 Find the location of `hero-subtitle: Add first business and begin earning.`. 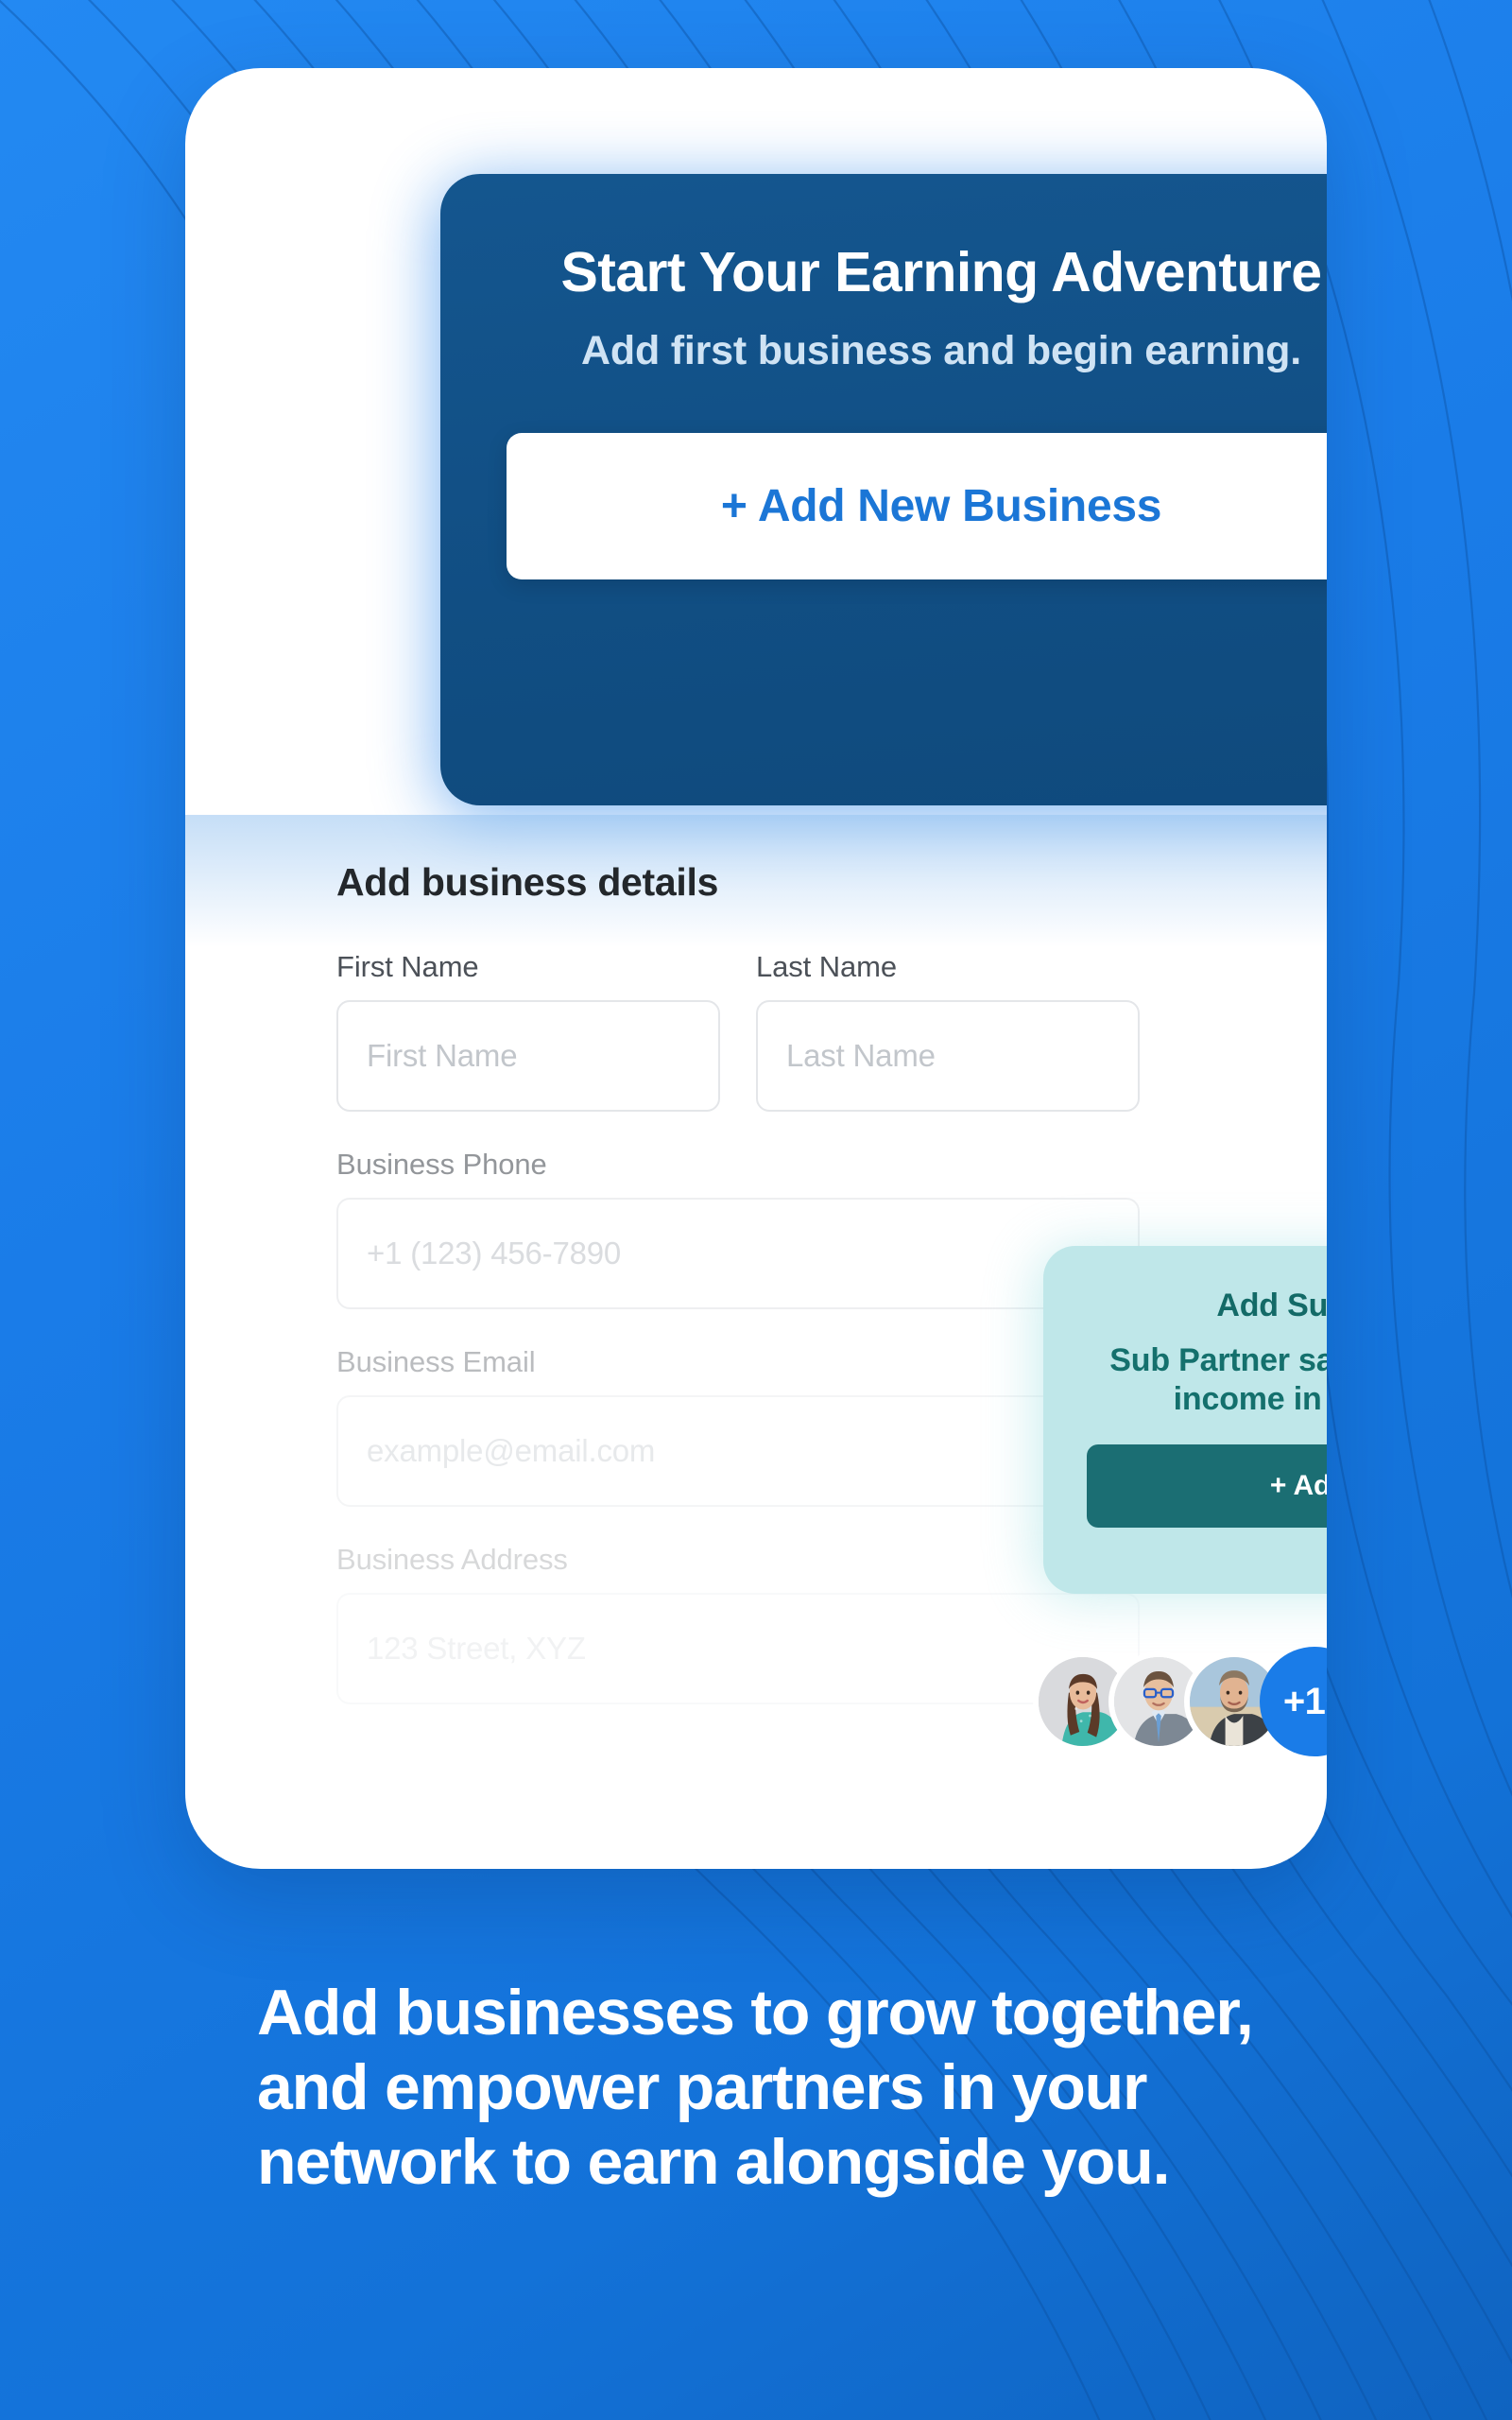

hero-subtitle: Add first business and begin earning. is located at coordinates (941, 350).